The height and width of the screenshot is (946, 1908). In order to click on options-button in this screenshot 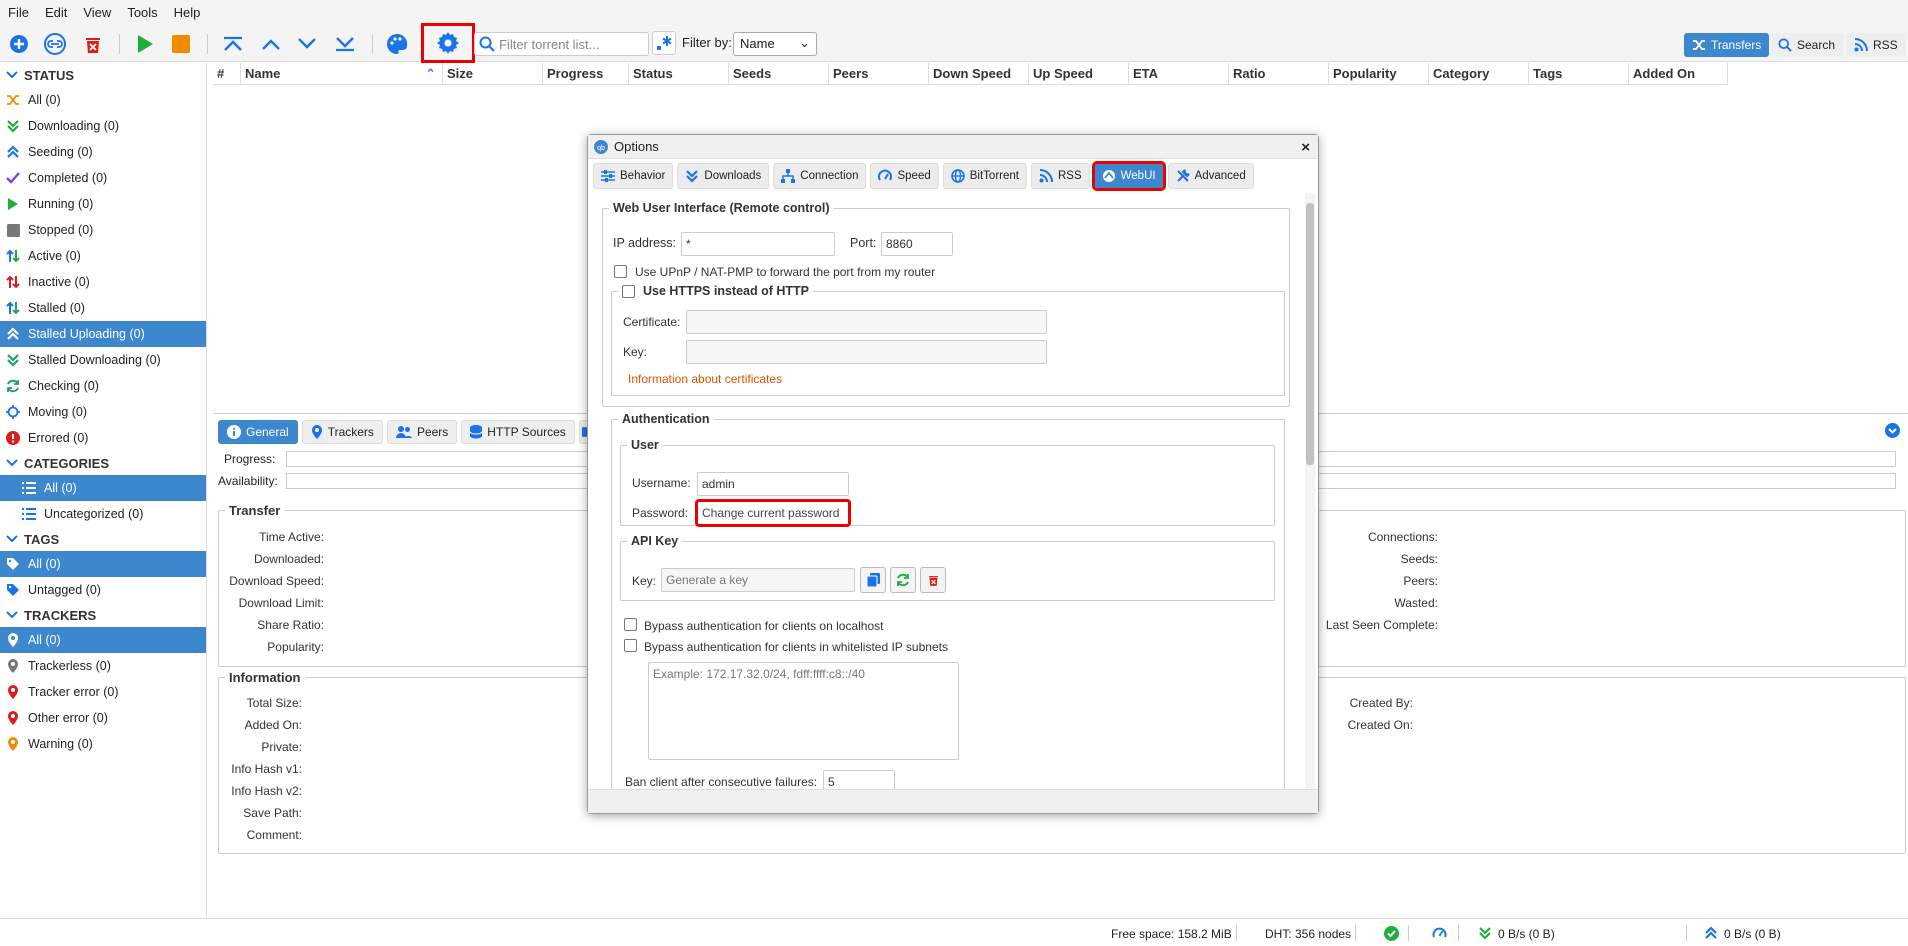, I will do `click(448, 43)`.